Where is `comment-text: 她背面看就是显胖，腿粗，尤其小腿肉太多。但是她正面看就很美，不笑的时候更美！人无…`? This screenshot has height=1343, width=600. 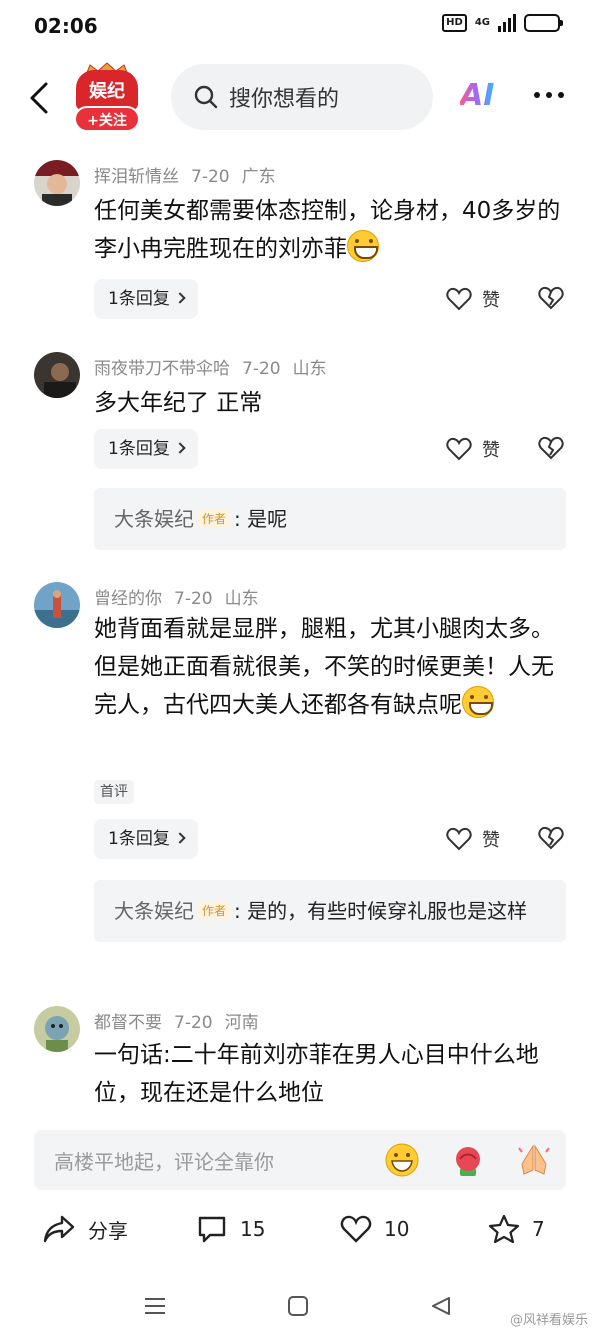
comment-text: 她背面看就是显胖，腿粗，尤其小腿肉太多。但是她正面看就很美，不笑的时候更美！人无… is located at coordinates (324, 667).